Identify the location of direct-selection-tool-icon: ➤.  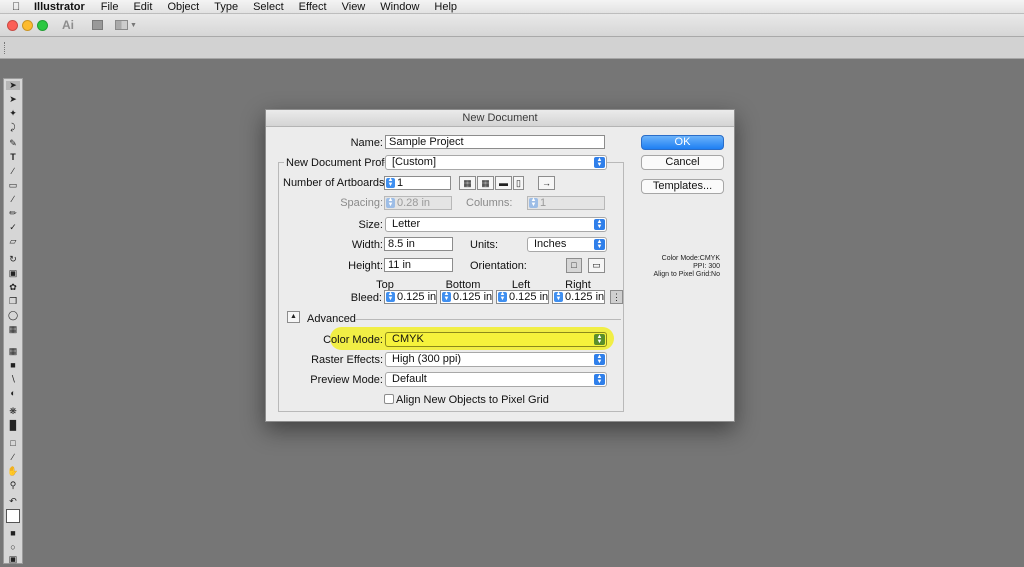
(13, 99).